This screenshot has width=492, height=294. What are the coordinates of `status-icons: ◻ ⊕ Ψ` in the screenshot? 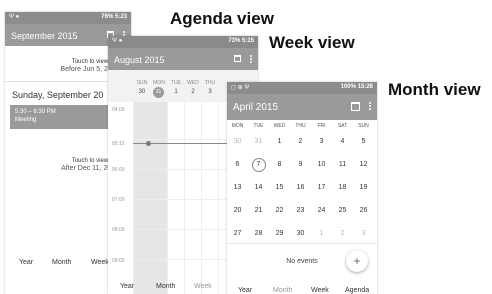 It's located at (240, 88).